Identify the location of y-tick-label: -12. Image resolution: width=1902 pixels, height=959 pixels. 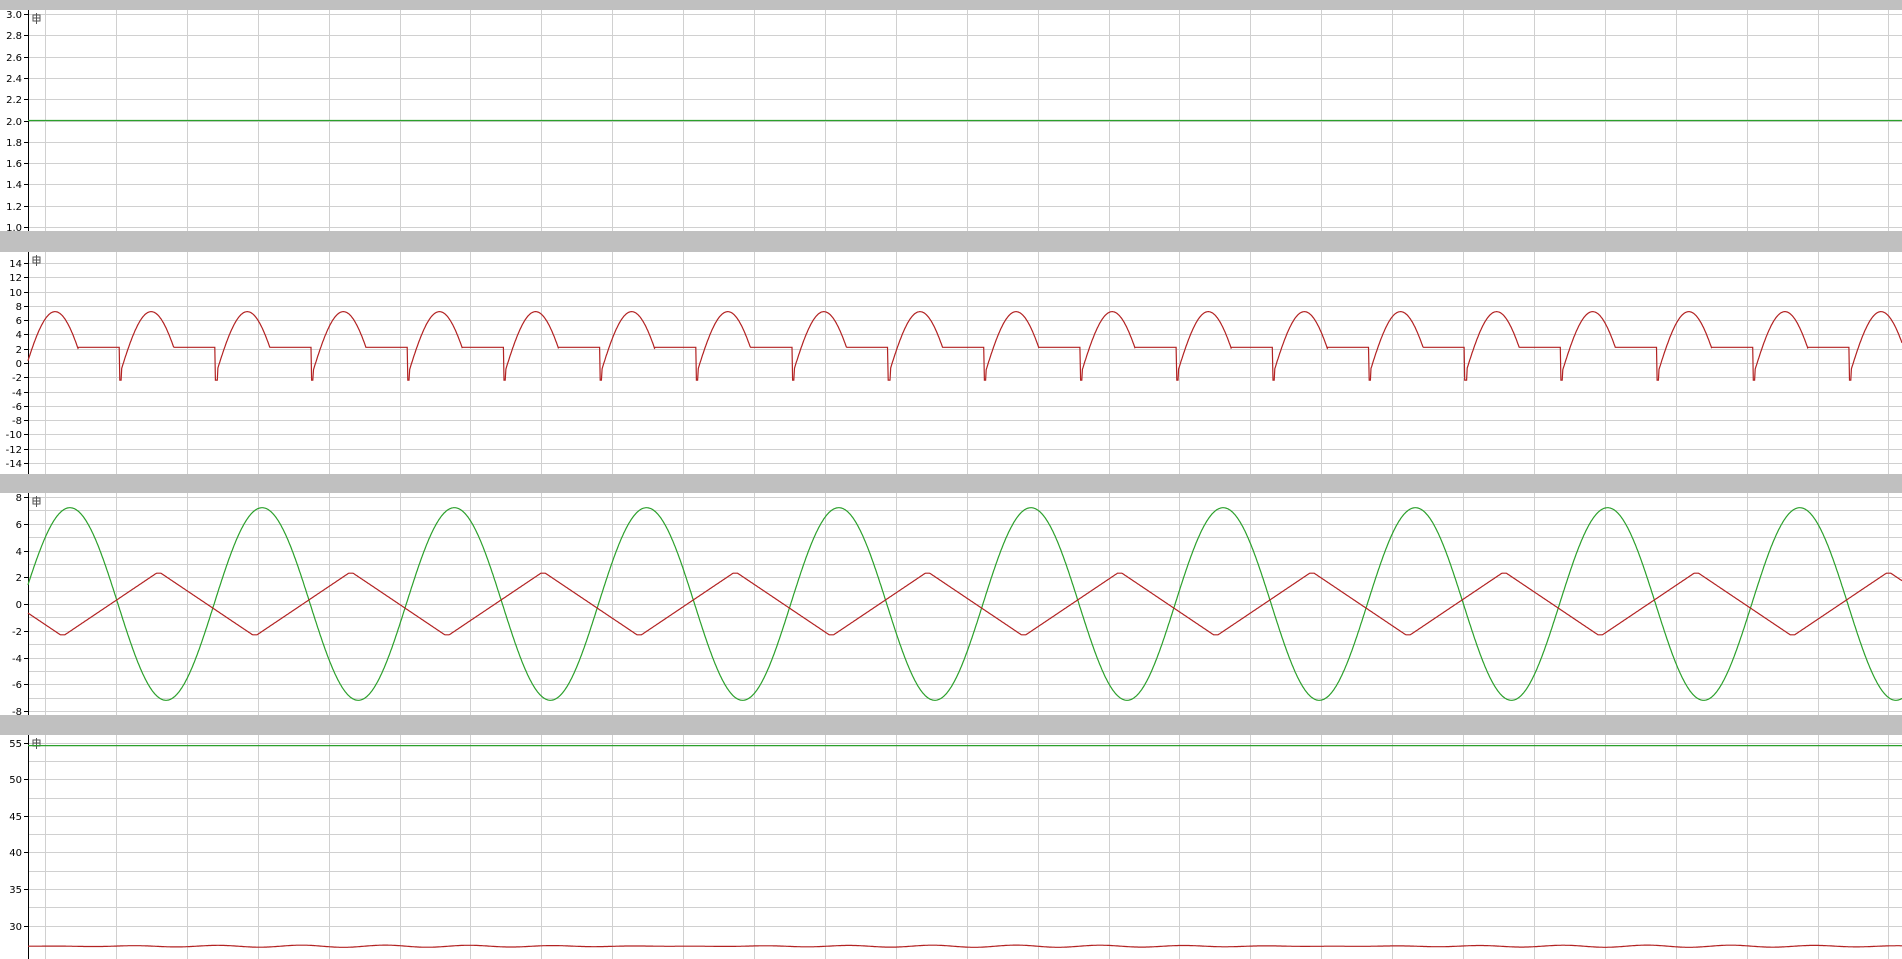
(14, 450).